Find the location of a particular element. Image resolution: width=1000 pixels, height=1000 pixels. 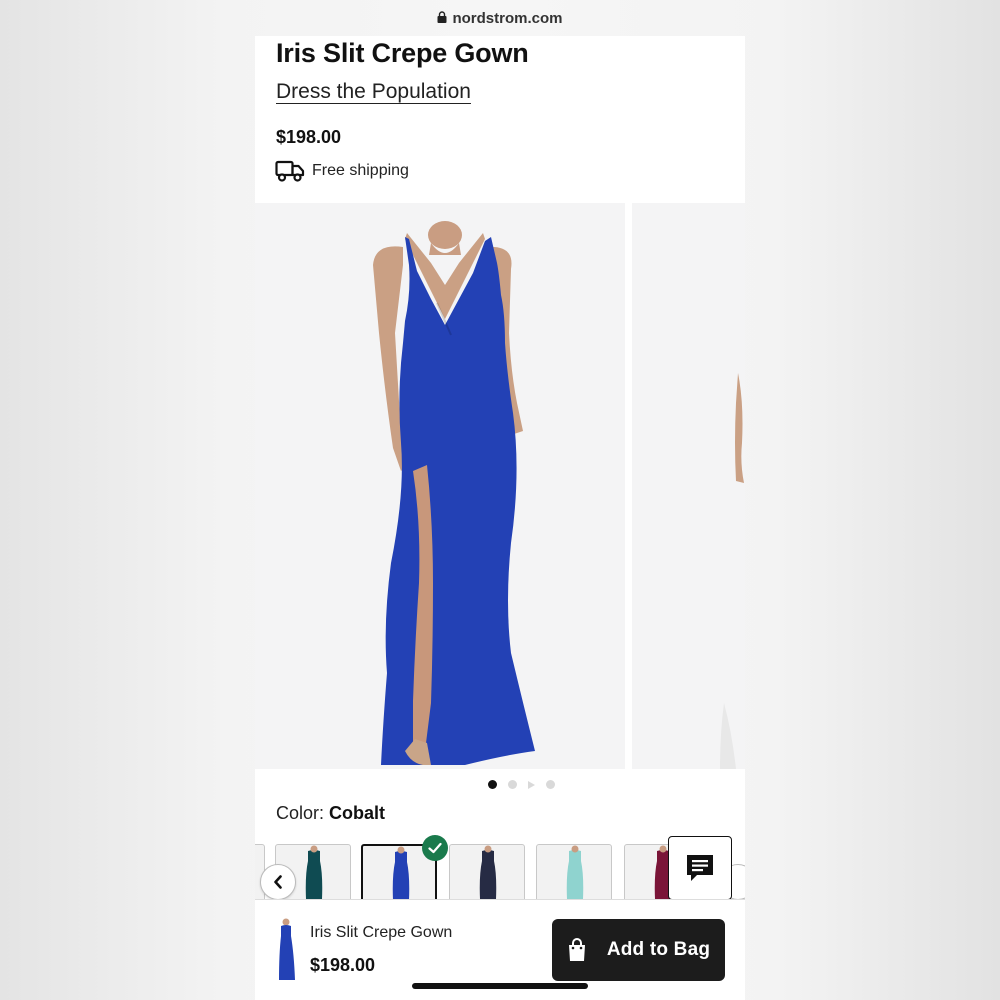

product-price: $198.00 is located at coordinates (309, 137).